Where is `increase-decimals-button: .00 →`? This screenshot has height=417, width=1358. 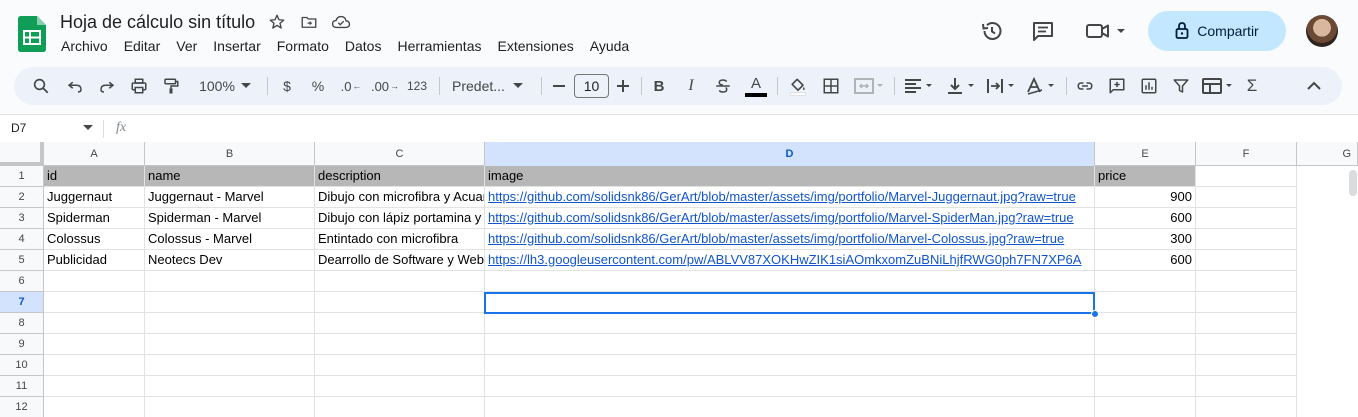 increase-decimals-button: .00 → is located at coordinates (385, 86).